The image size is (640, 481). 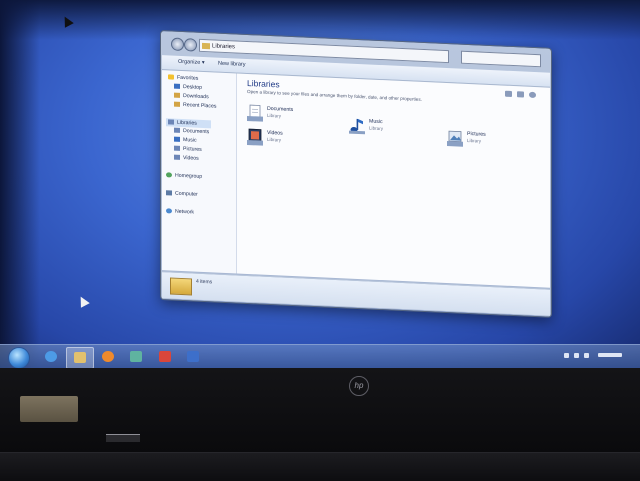 What do you see at coordinates (532, 95) in the screenshot?
I see `help-icon` at bounding box center [532, 95].